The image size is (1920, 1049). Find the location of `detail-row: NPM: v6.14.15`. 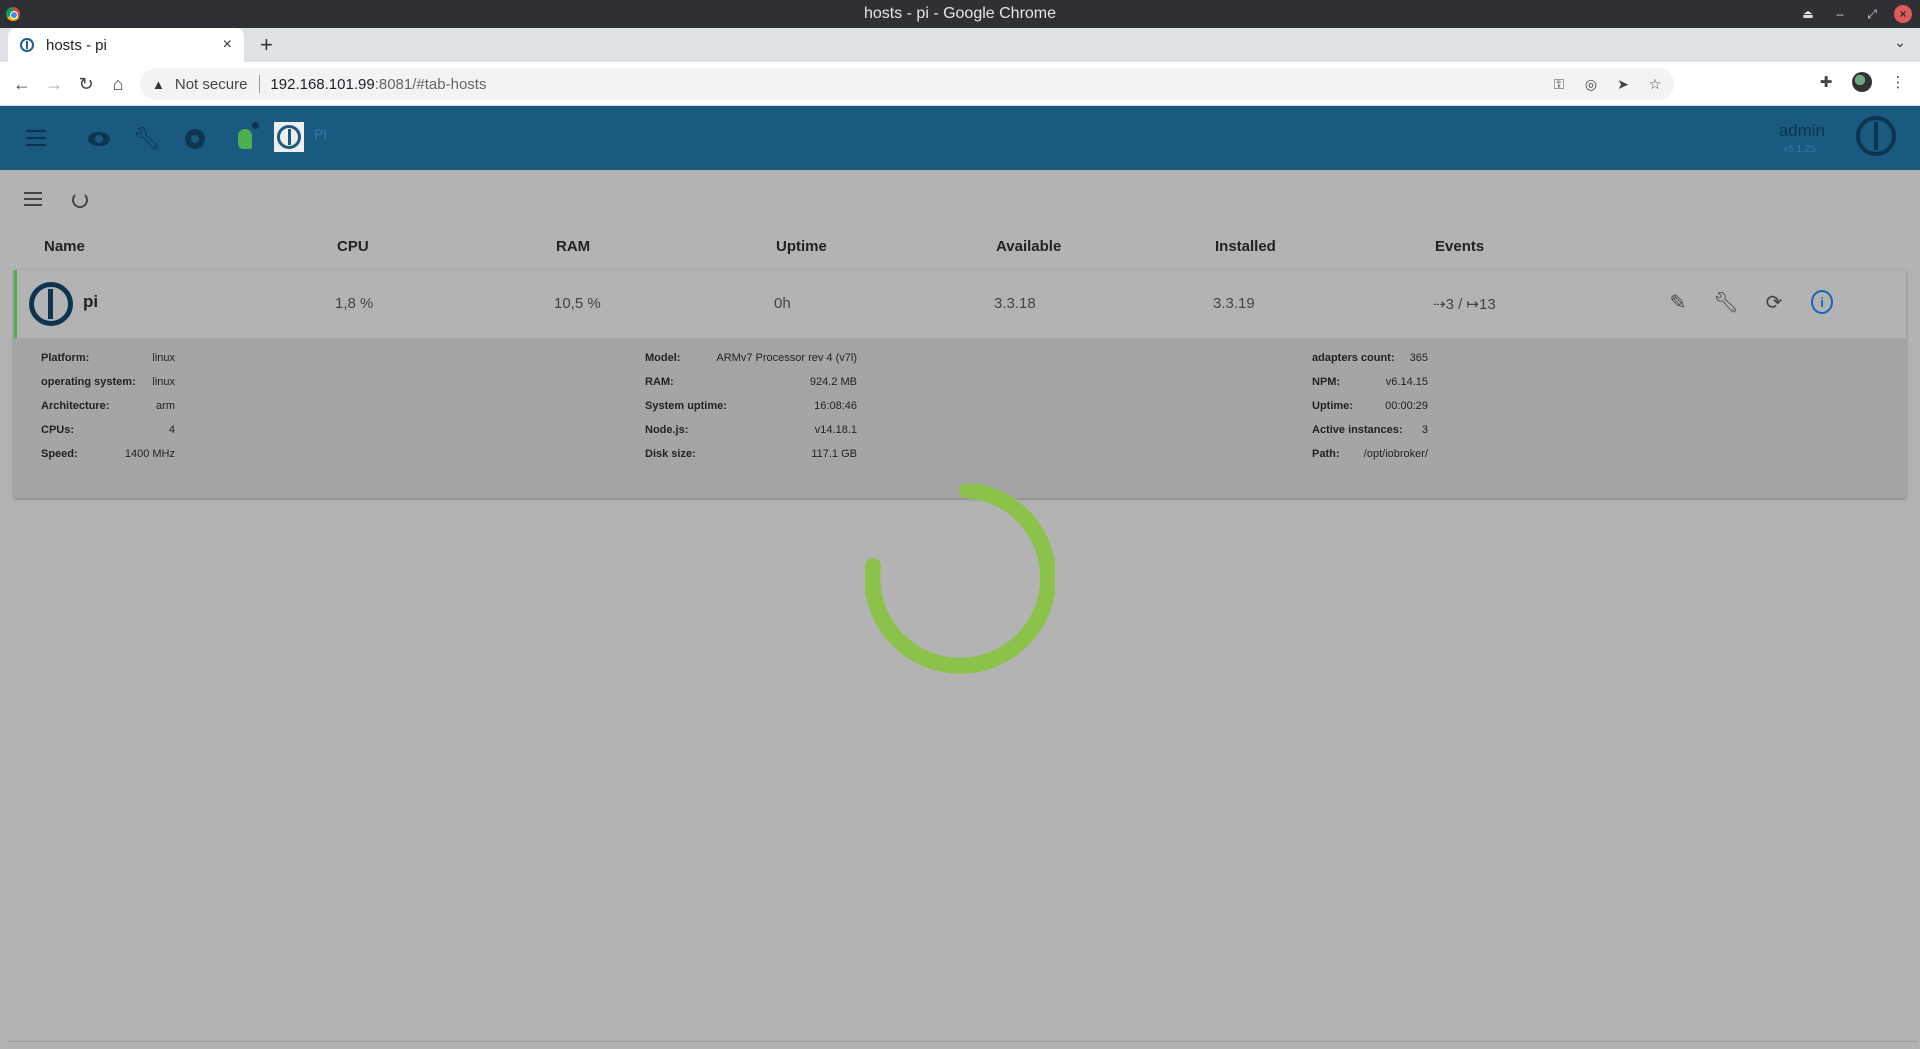

detail-row: NPM: v6.14.15 is located at coordinates (1370, 382).